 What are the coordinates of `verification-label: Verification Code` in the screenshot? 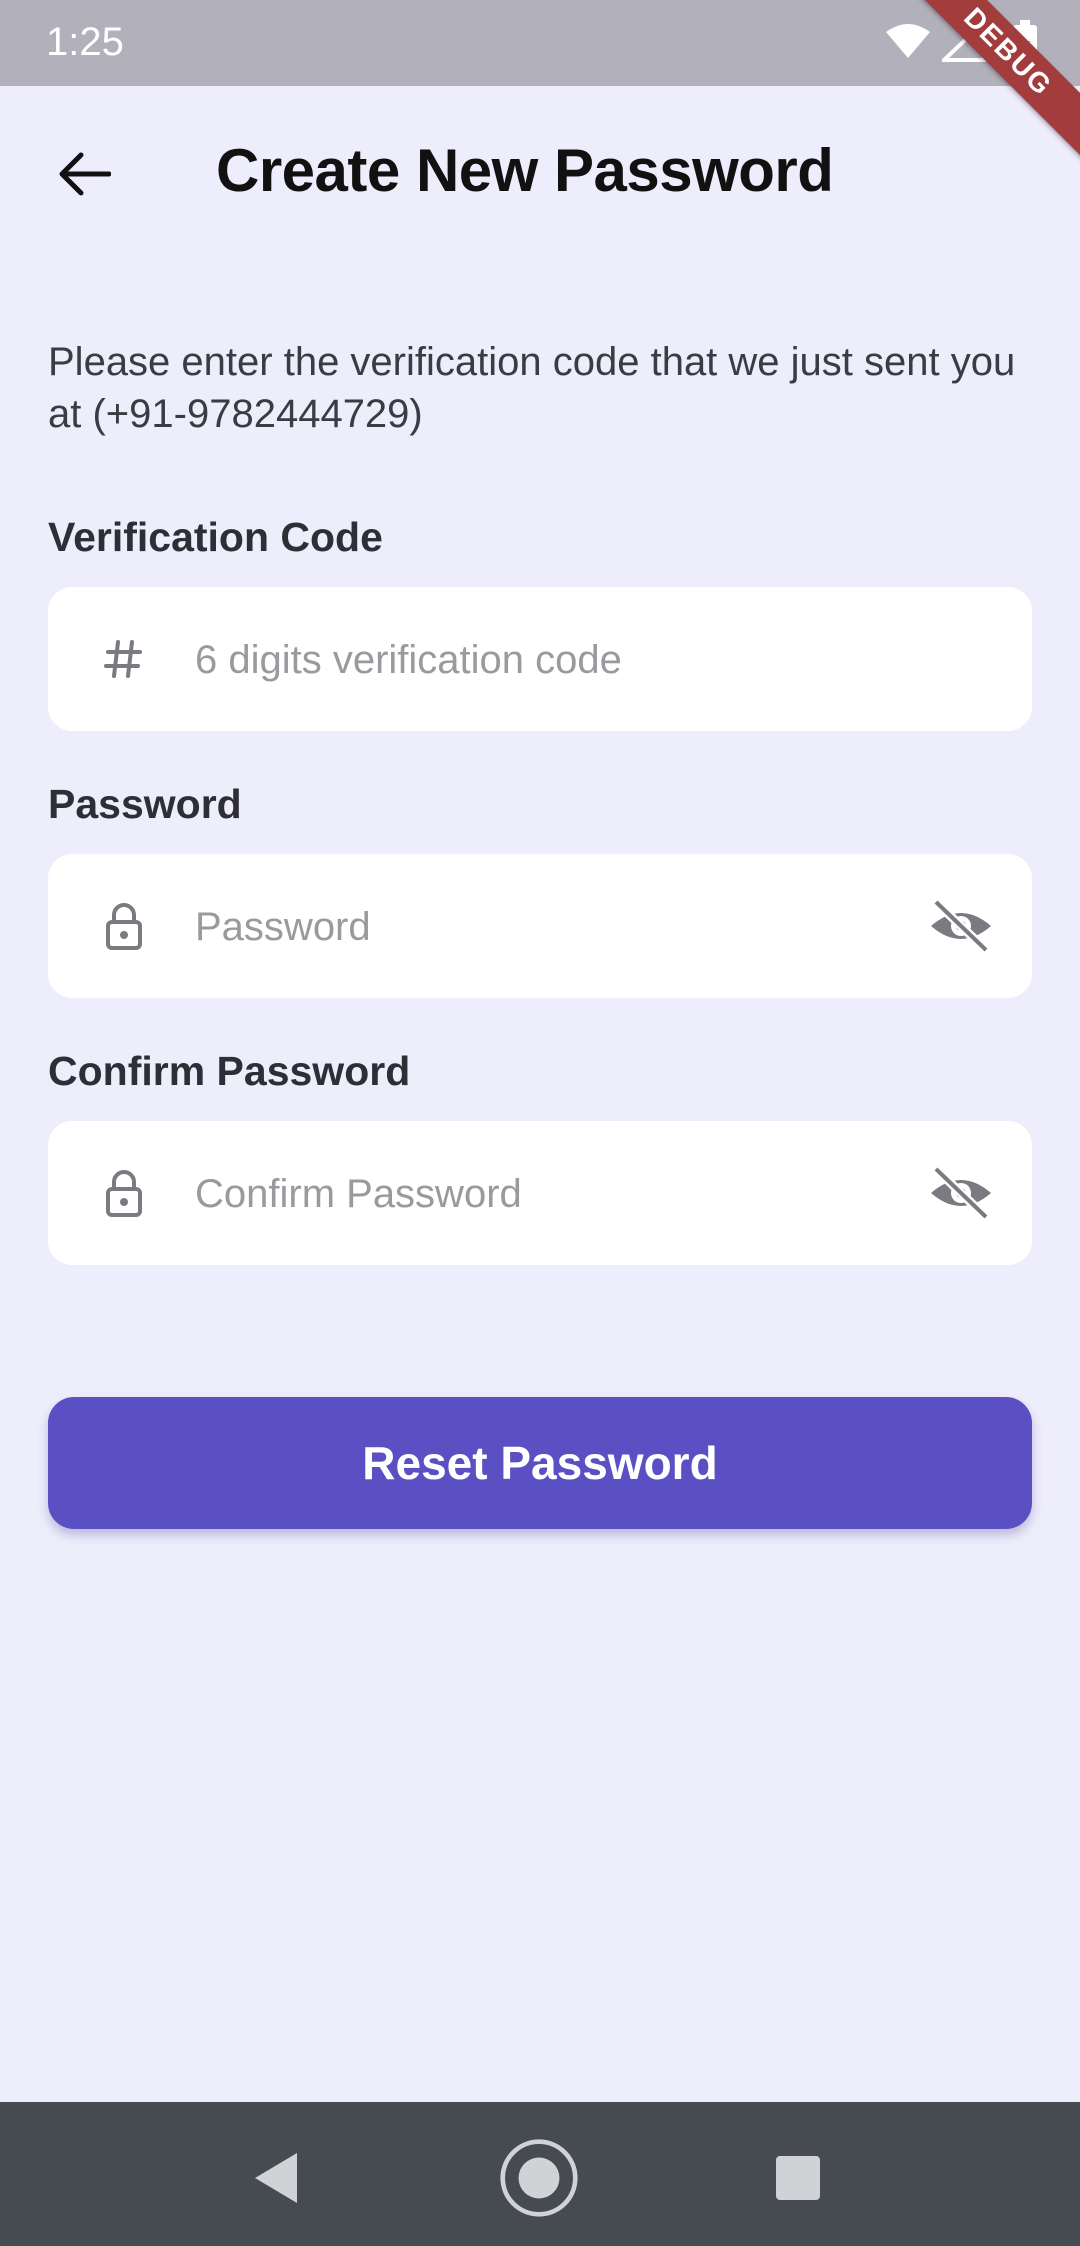 It's located at (215, 537).